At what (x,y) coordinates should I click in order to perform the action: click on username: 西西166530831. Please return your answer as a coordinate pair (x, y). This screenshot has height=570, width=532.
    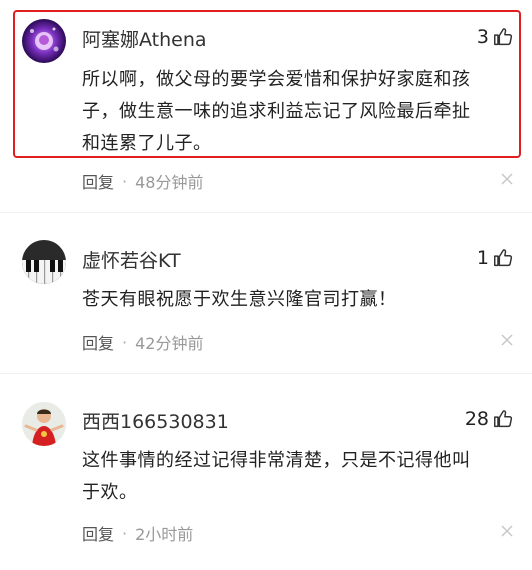
    Looking at the image, I should click on (155, 420).